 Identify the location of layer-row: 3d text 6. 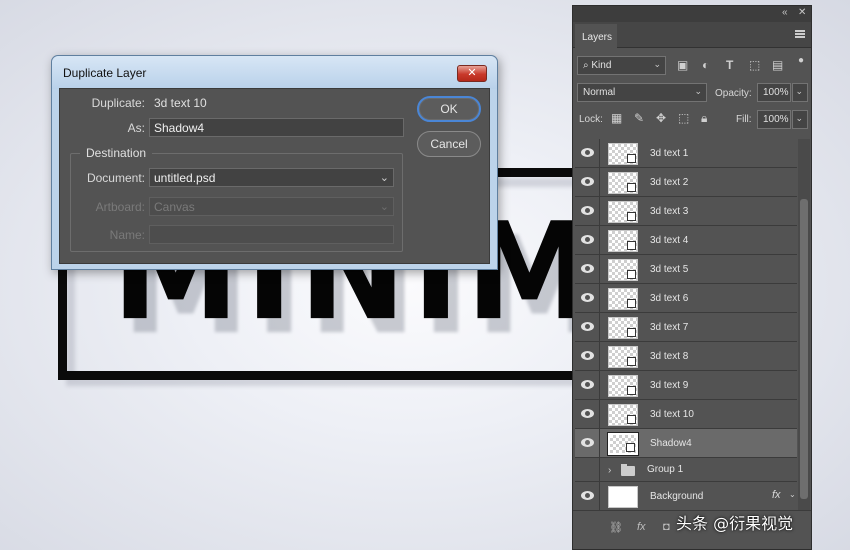
(686, 298).